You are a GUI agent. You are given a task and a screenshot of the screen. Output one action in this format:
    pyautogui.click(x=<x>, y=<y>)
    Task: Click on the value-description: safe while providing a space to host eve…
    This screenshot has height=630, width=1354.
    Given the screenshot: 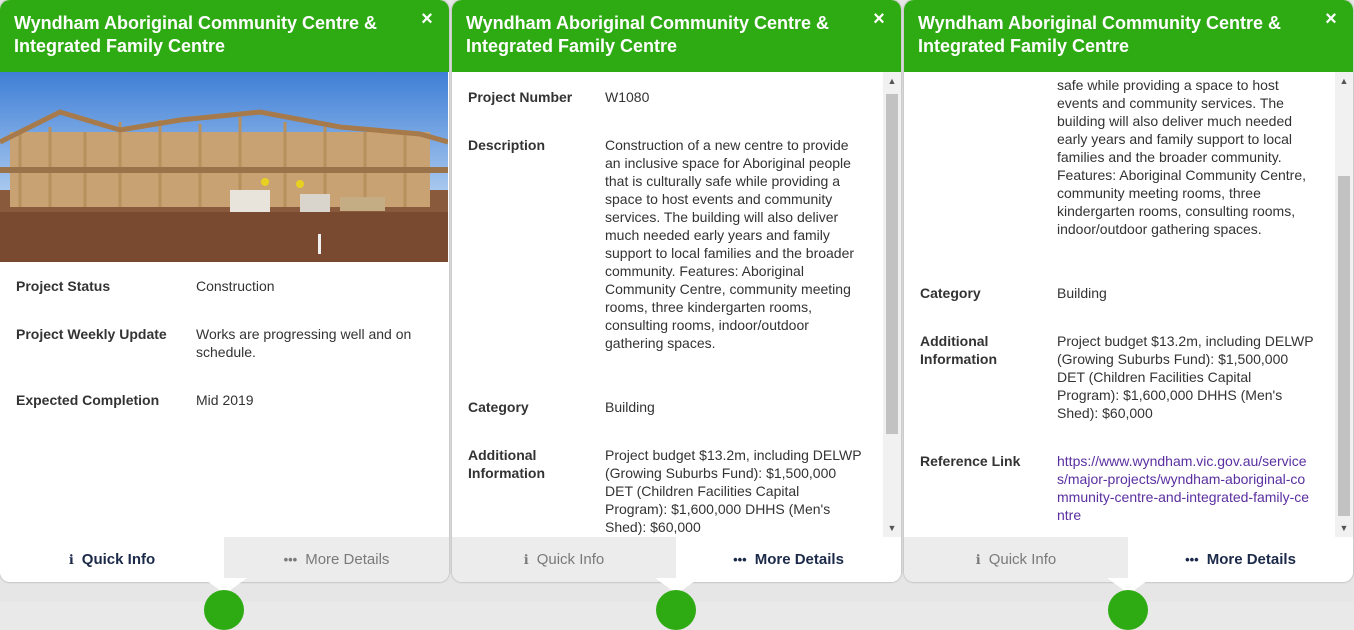 What is the action you would take?
    pyautogui.click(x=1181, y=157)
    